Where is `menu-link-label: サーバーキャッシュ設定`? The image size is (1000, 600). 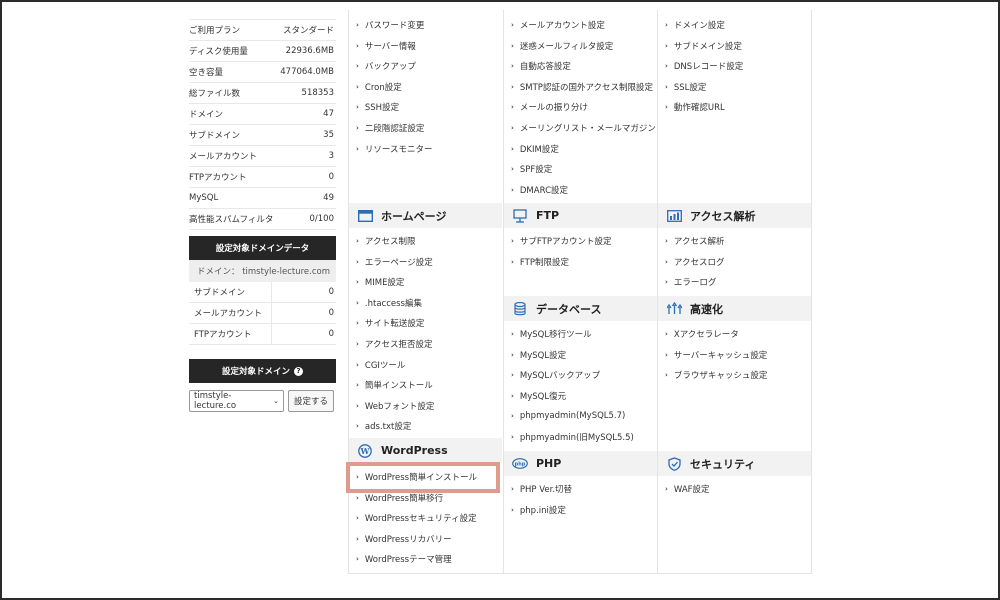
menu-link-label: サーバーキャッシュ設定 is located at coordinates (720, 355).